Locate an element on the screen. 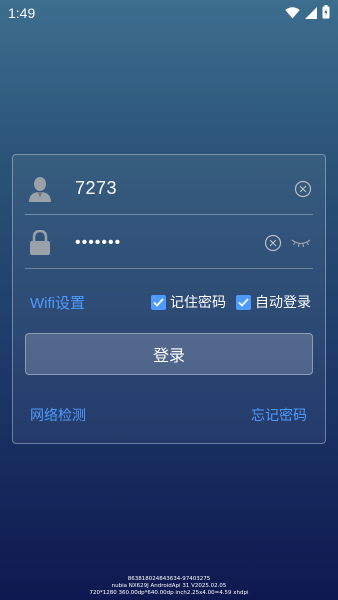 The height and width of the screenshot is (600, 338). bottom-links: 网络检测 忘记密码 is located at coordinates (168, 415).